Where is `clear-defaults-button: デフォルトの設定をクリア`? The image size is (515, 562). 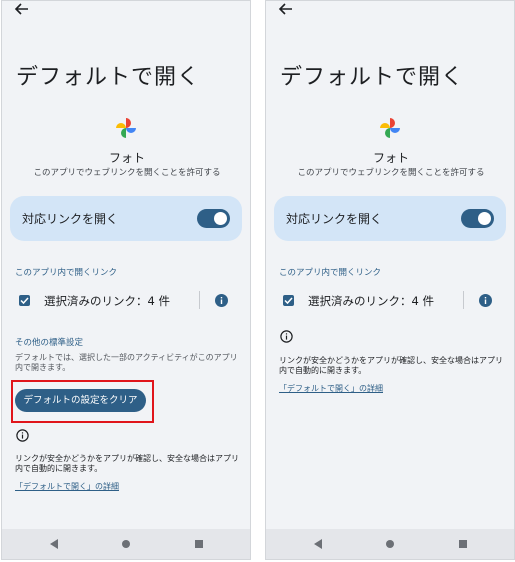 clear-defaults-button: デフォルトの設定をクリア is located at coordinates (80, 400).